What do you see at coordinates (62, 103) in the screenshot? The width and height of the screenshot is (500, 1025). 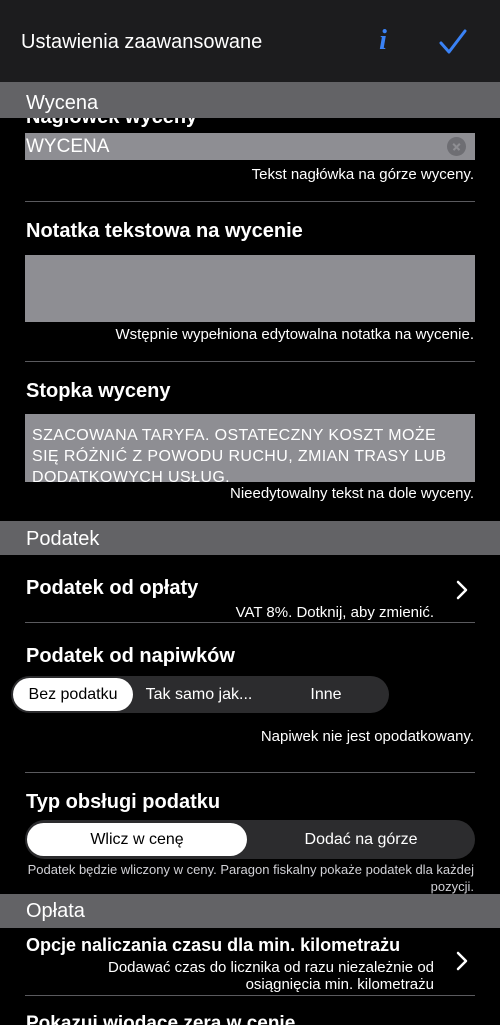 I see `section-title-wycena: Wycena` at bounding box center [62, 103].